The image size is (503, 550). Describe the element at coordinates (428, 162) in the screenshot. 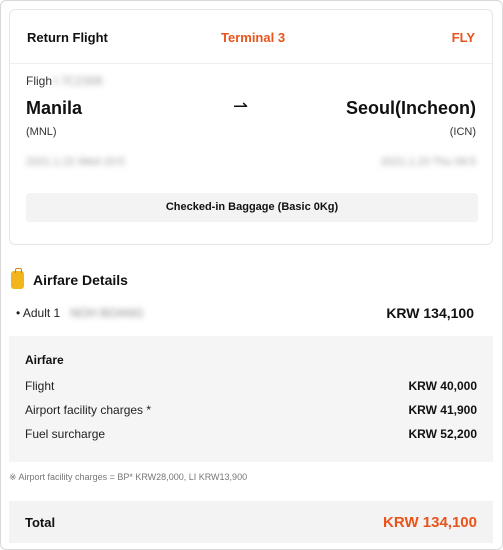

I see `arrival-datetime: 2021.1.23 Thu 06:5` at that location.